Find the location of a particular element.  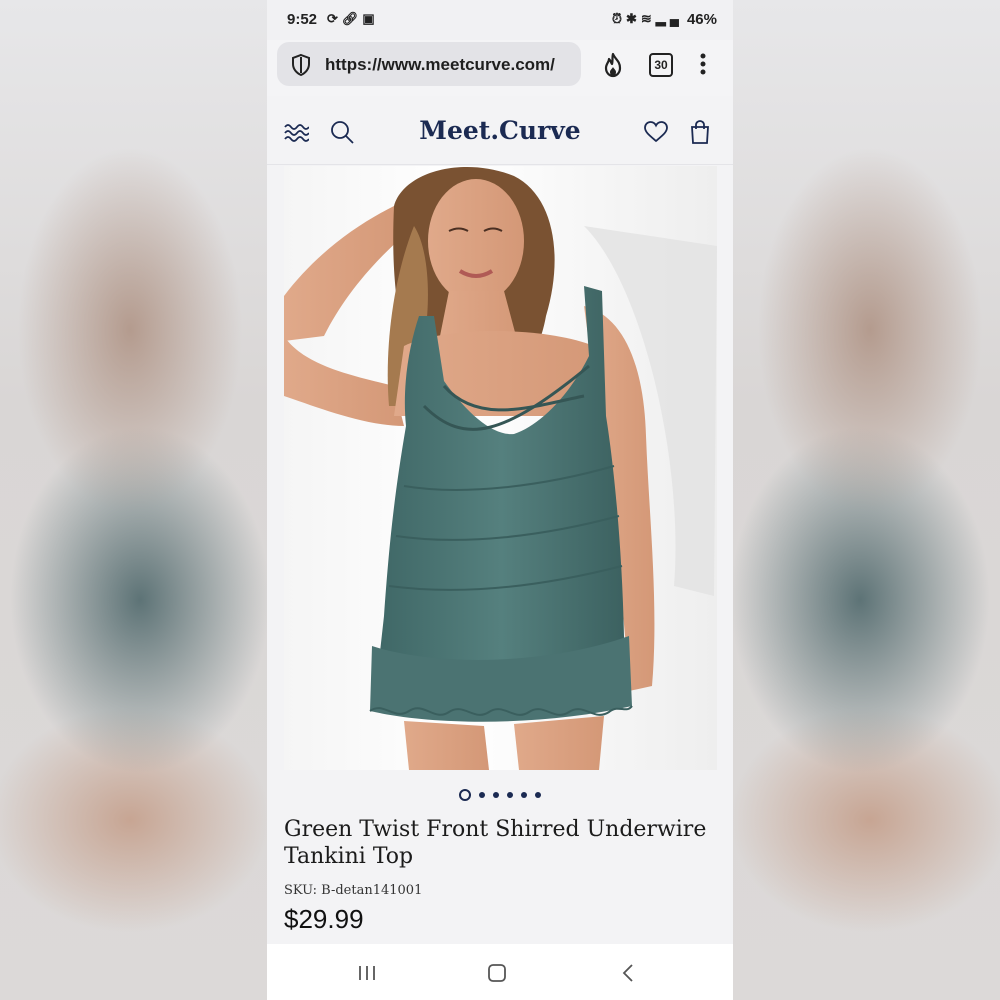

gallery-icon: ▣ is located at coordinates (370, 18).